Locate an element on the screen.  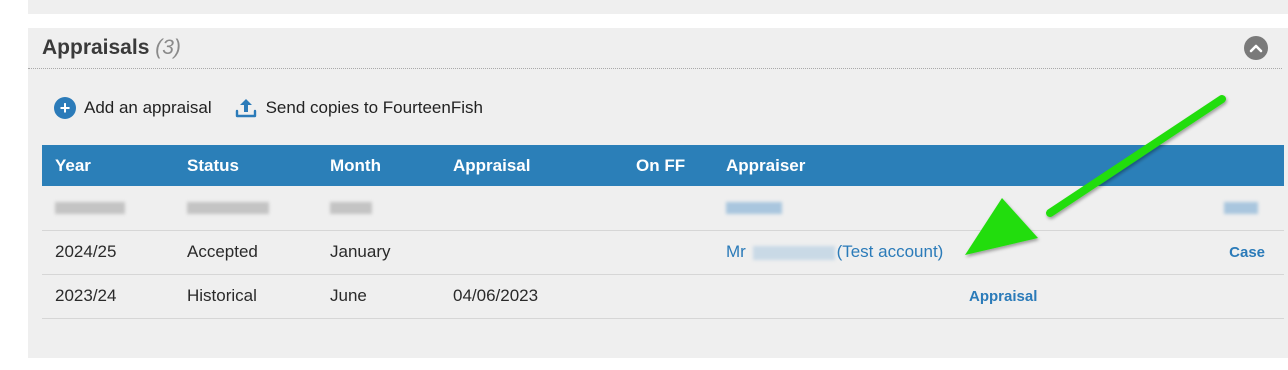
redacted-month is located at coordinates (351, 208).